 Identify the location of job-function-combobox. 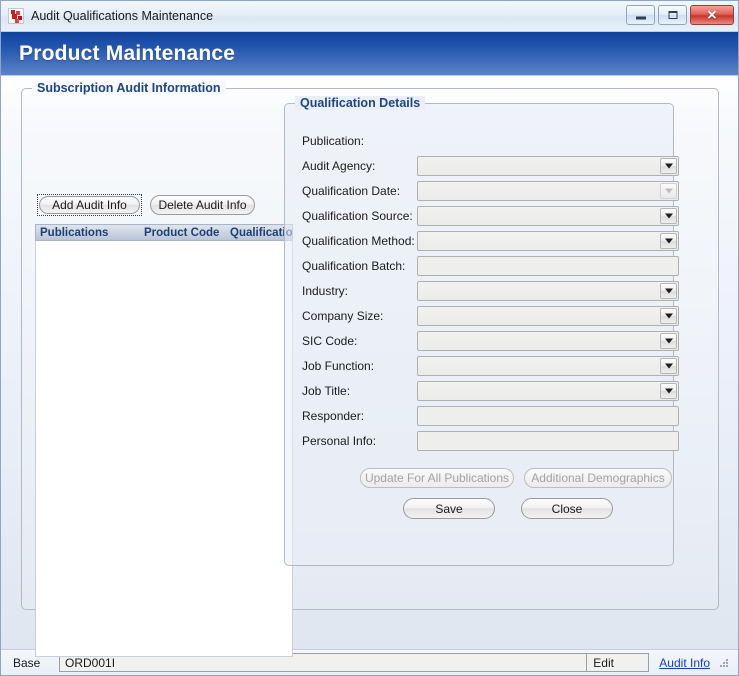
(548, 366).